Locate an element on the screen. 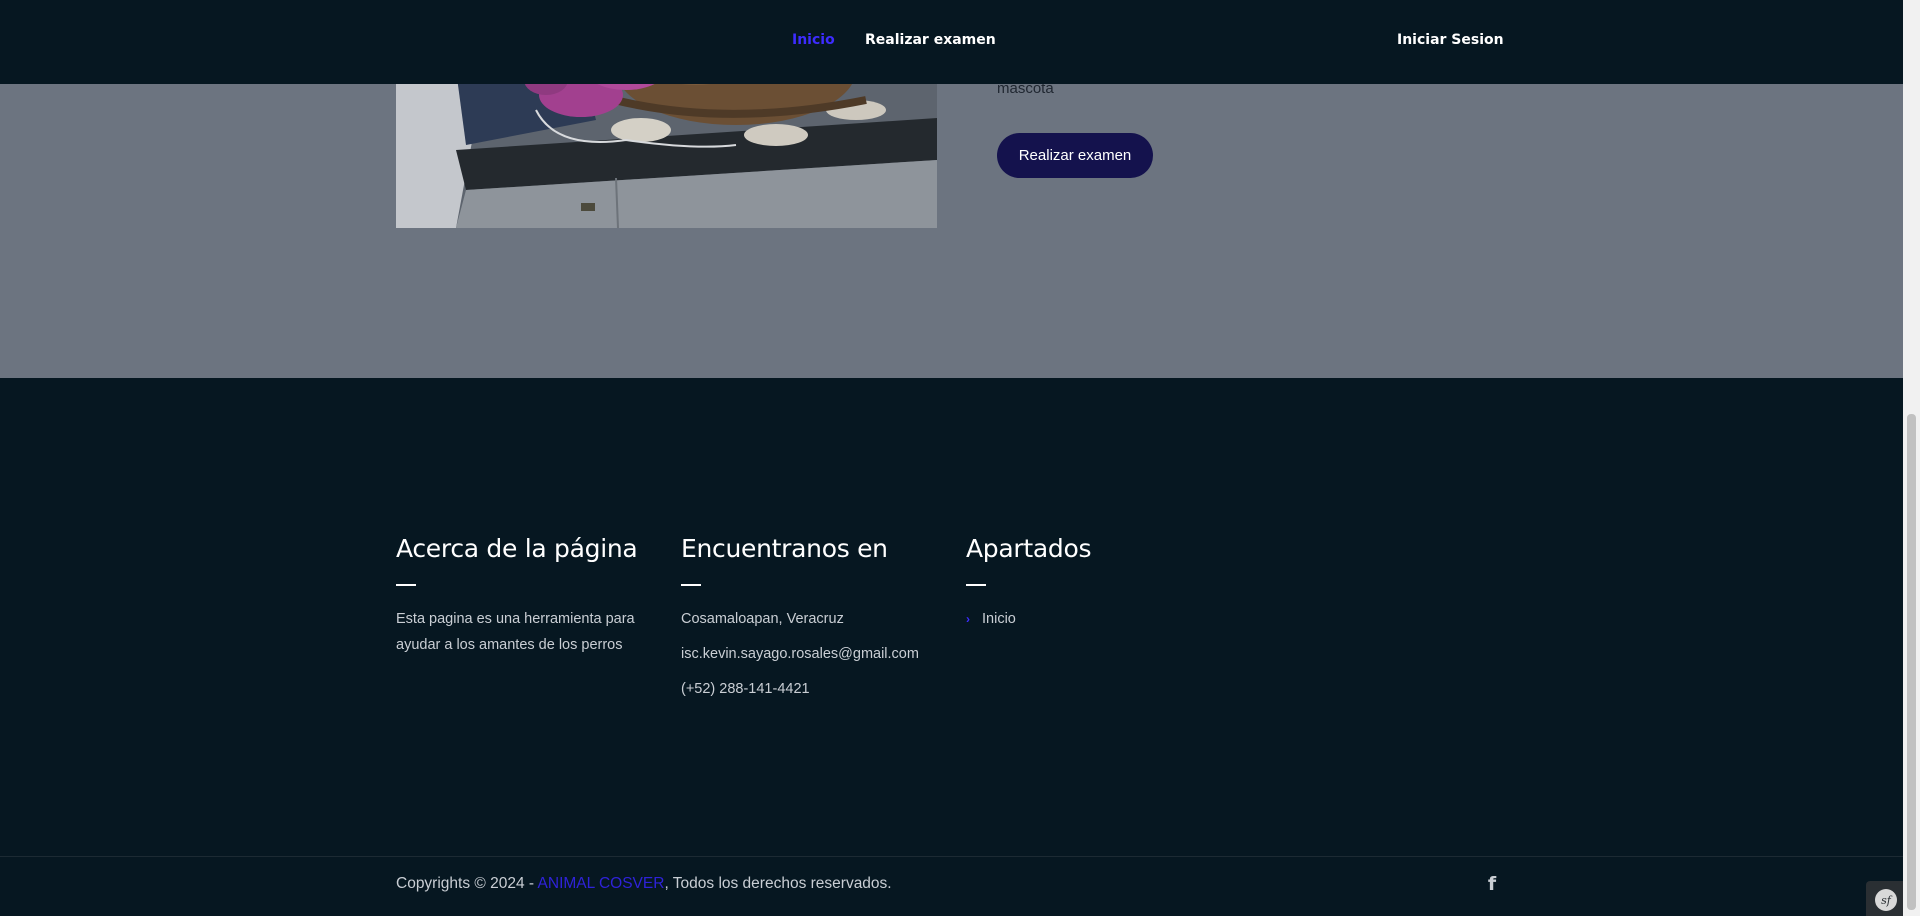 The height and width of the screenshot is (916, 1920). about-title: Acerca de la página is located at coordinates (517, 548).